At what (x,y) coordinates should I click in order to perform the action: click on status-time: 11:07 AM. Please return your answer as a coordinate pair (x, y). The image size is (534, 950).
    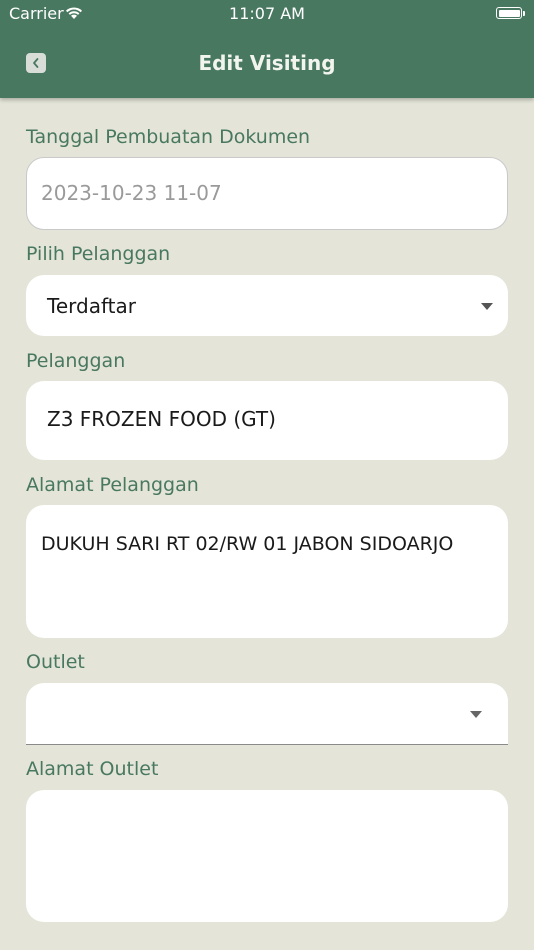
    Looking at the image, I should click on (267, 13).